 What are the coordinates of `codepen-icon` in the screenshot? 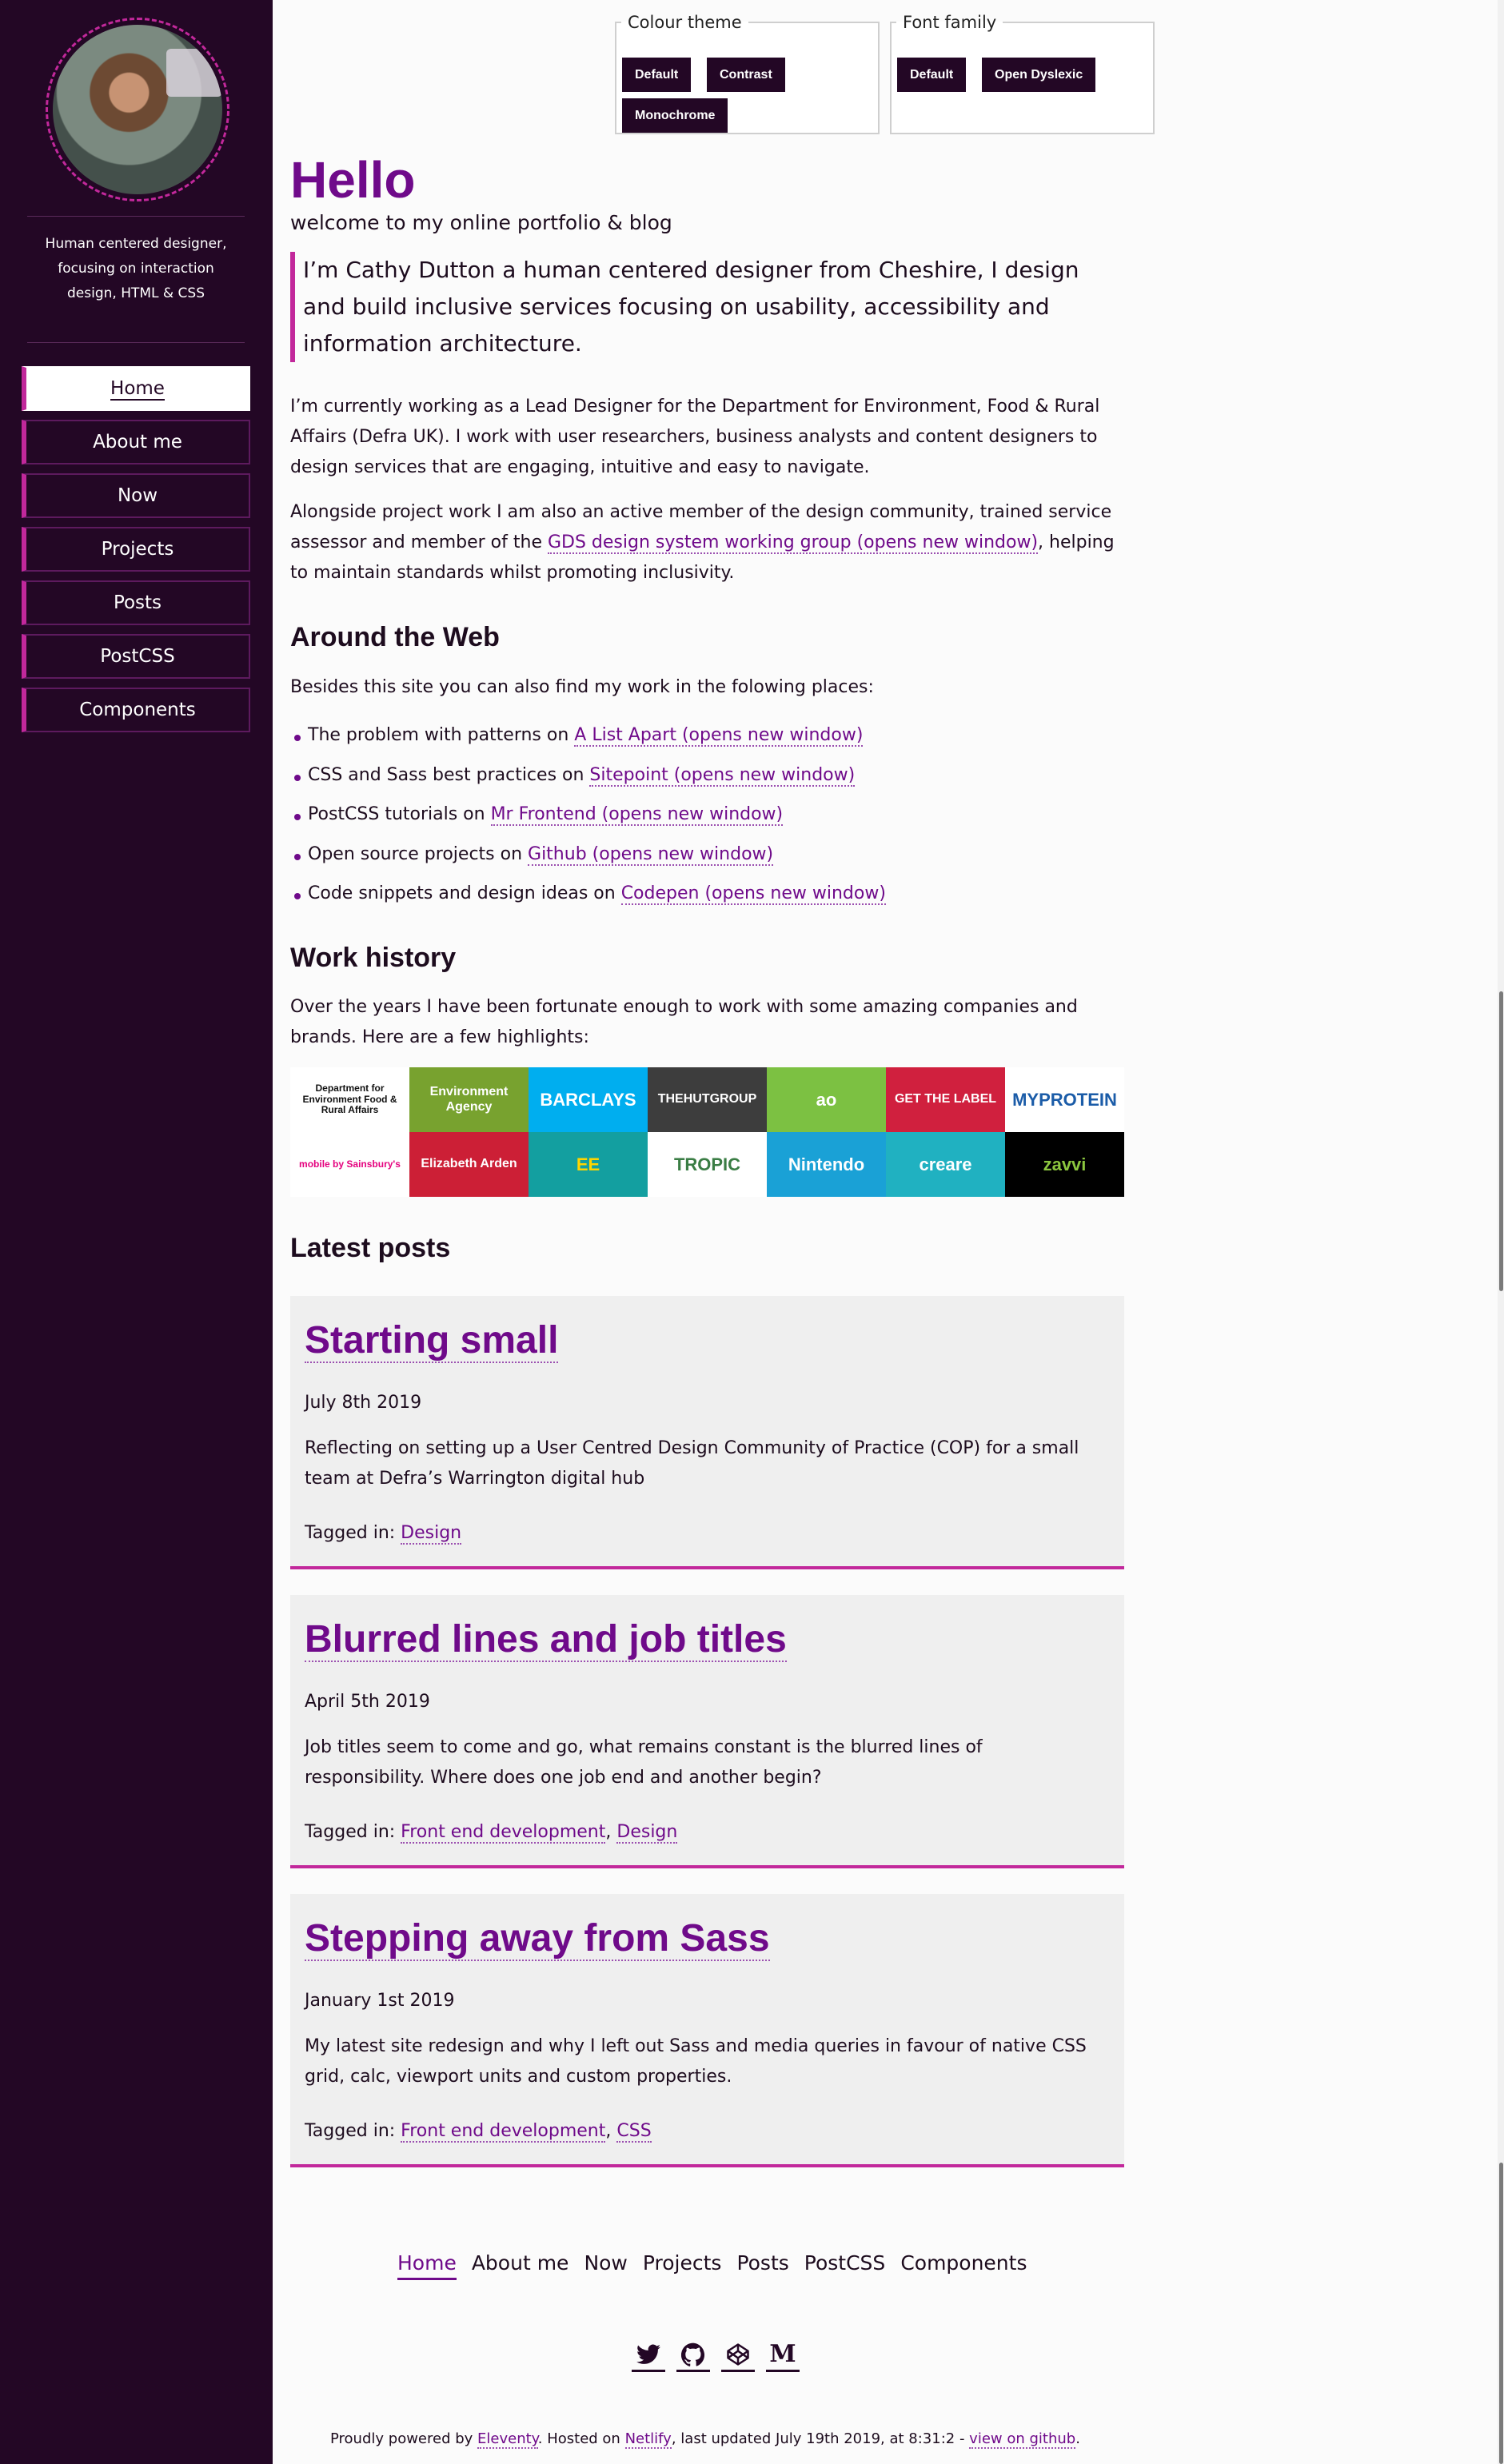 It's located at (738, 2355).